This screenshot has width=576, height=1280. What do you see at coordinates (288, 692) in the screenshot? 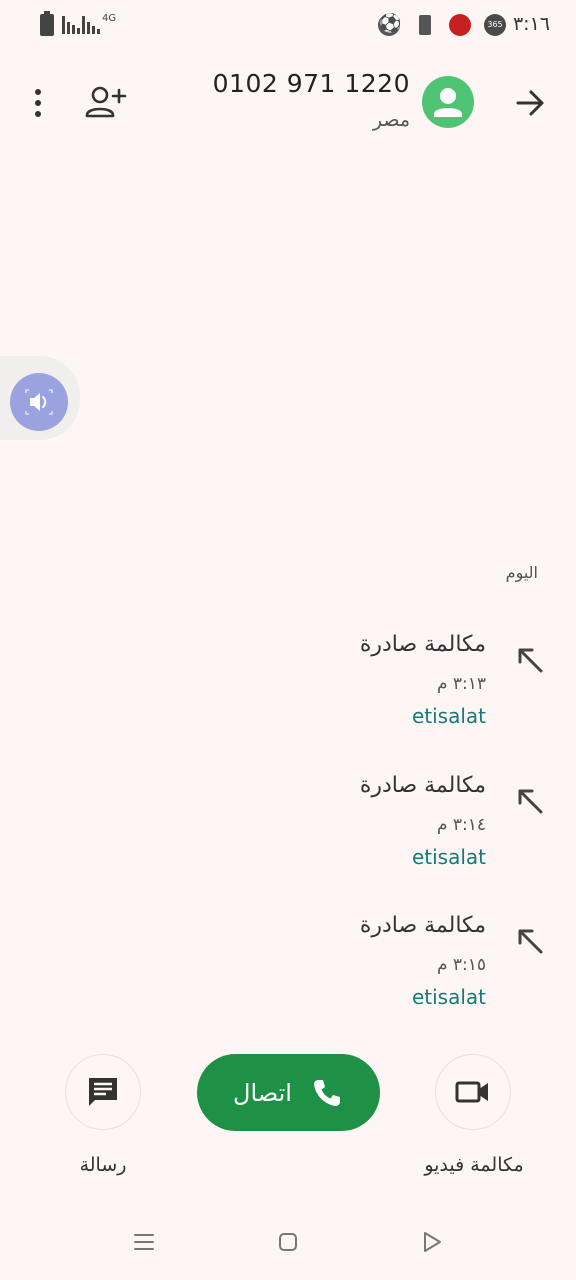
I see `call-history-item: مكالمة صادرة ٣:١٣ م etisalat` at bounding box center [288, 692].